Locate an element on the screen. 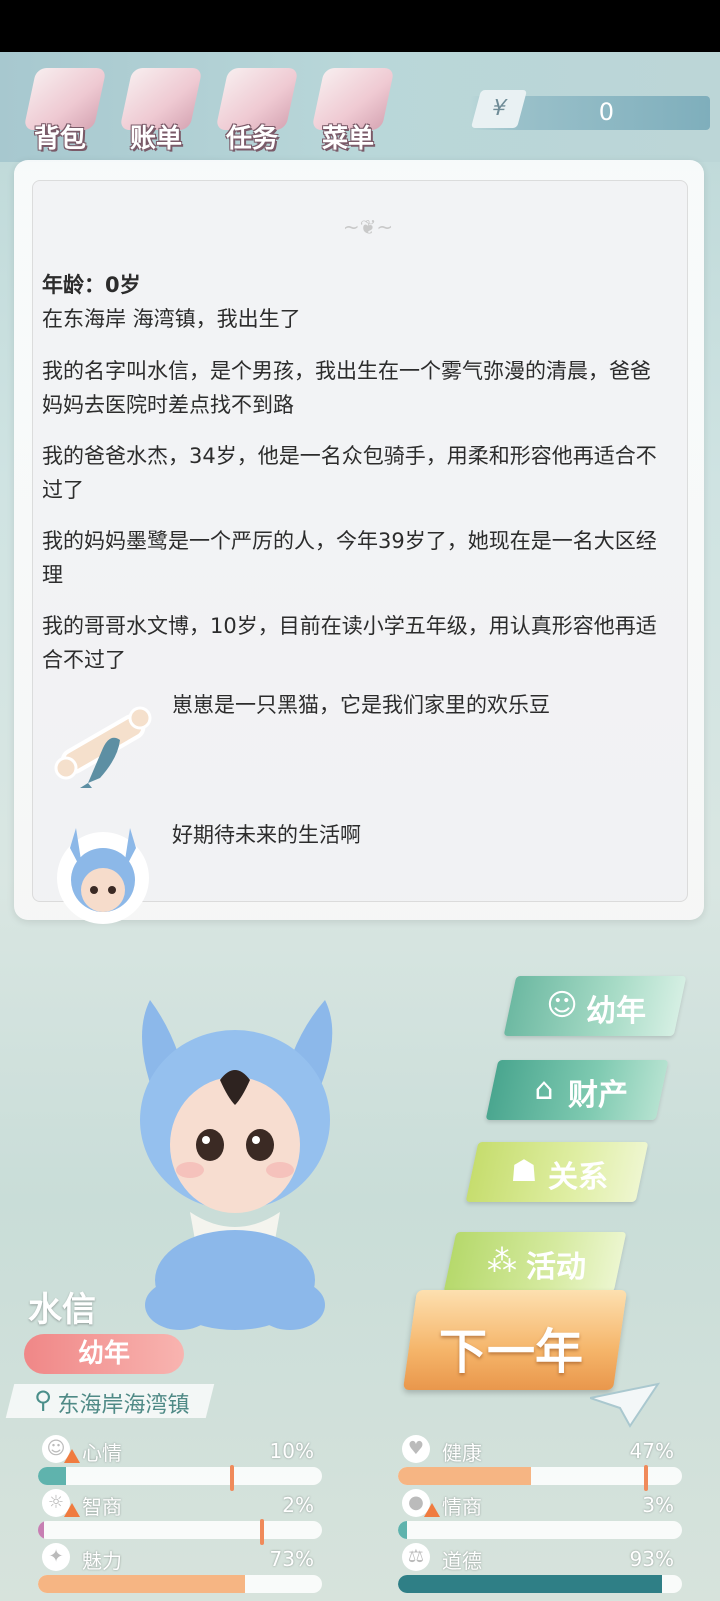 The width and height of the screenshot is (720, 1601). life-stage-label: 幼年 is located at coordinates (103, 1354).